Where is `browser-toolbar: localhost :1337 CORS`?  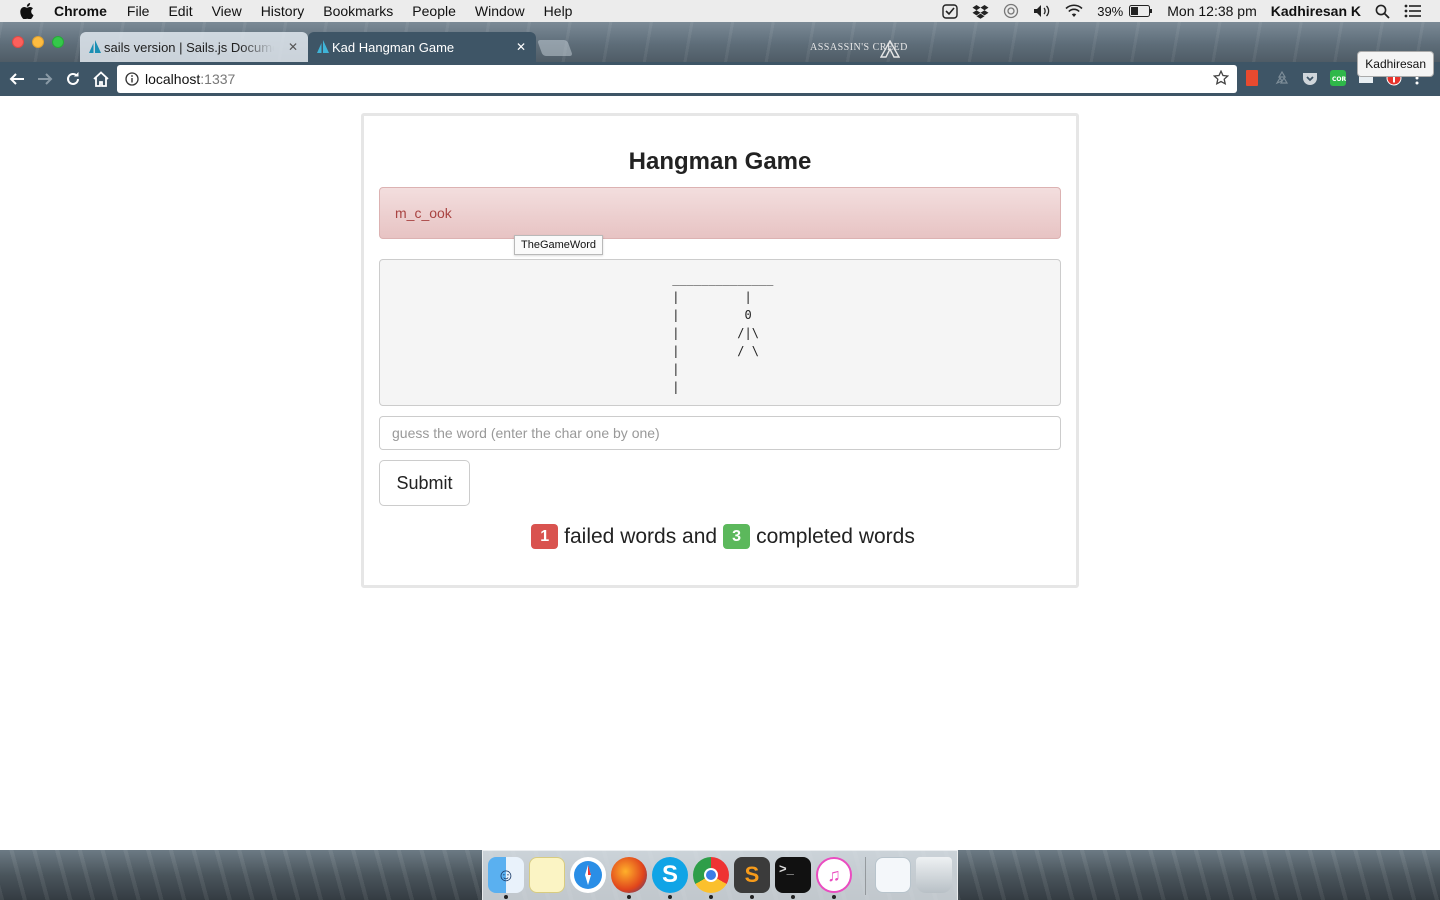
browser-toolbar: localhost :1337 CORS is located at coordinates (720, 79).